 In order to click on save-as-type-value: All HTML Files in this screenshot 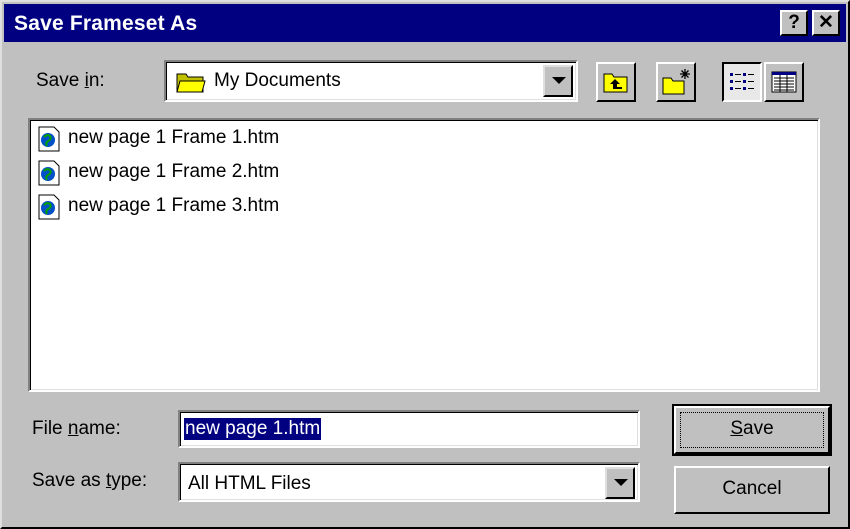, I will do `click(249, 483)`.